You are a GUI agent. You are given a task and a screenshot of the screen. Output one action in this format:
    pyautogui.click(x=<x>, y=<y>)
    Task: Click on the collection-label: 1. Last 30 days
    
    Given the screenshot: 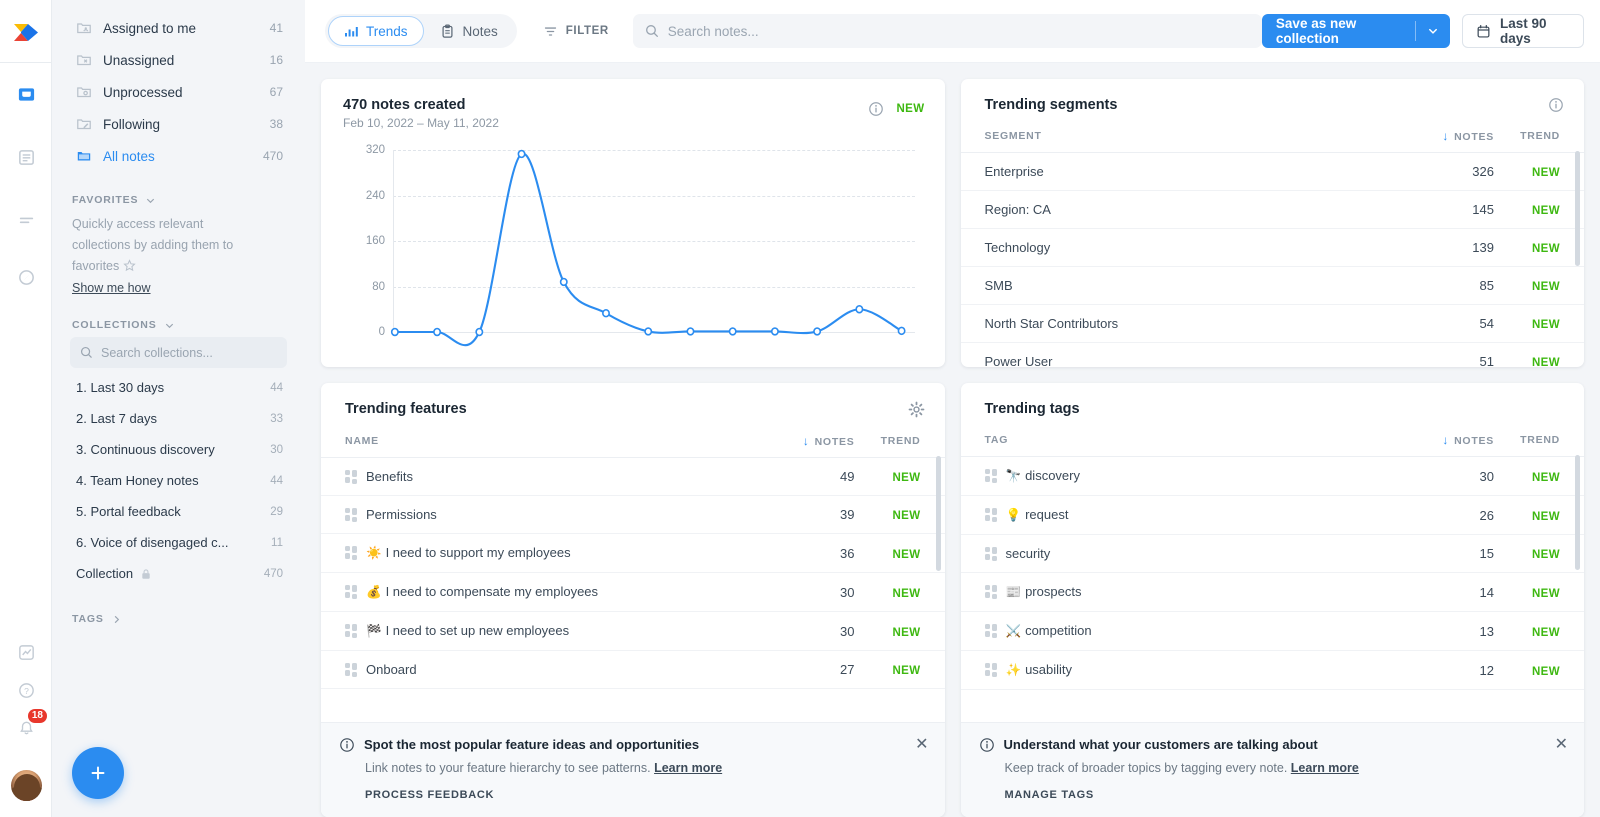 What is the action you would take?
    pyautogui.click(x=120, y=387)
    